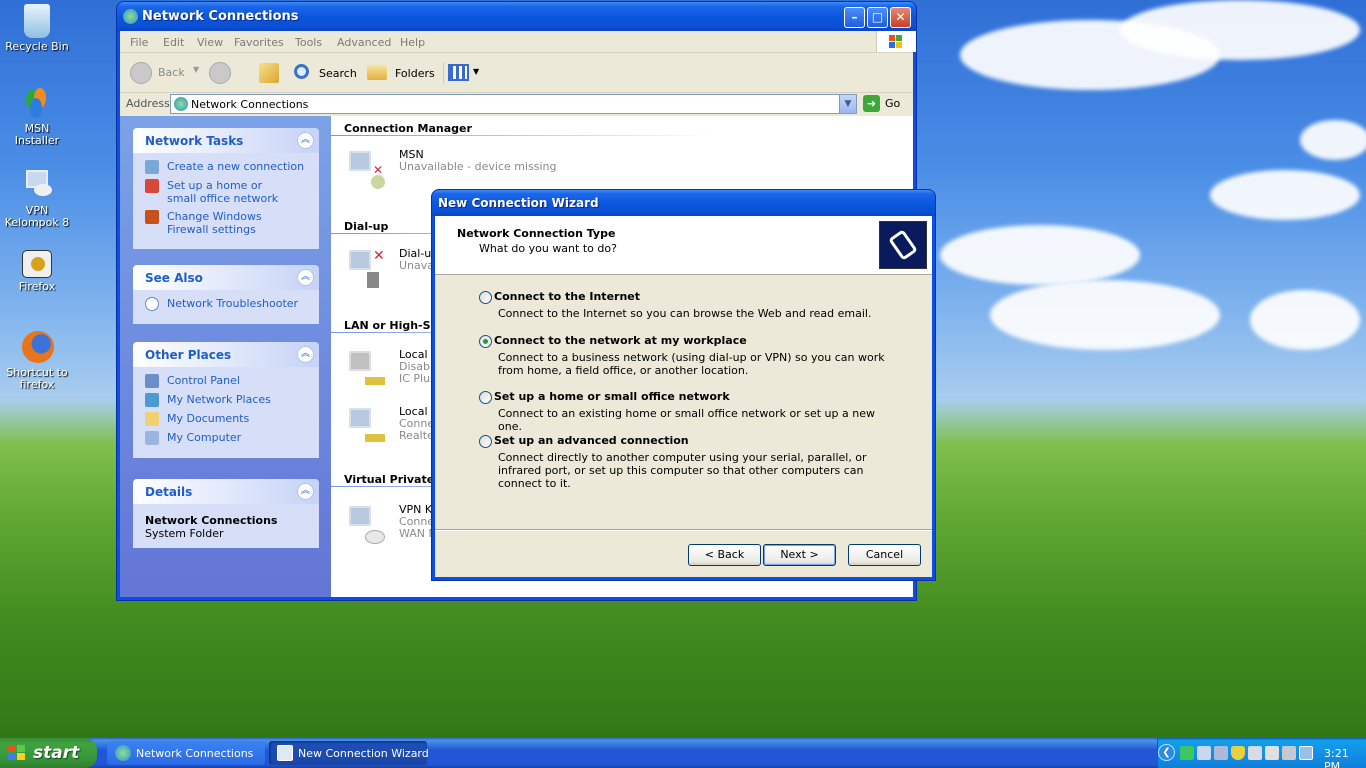 The height and width of the screenshot is (768, 1366). What do you see at coordinates (227, 419) in the screenshot?
I see `link-my-documents: My Documents` at bounding box center [227, 419].